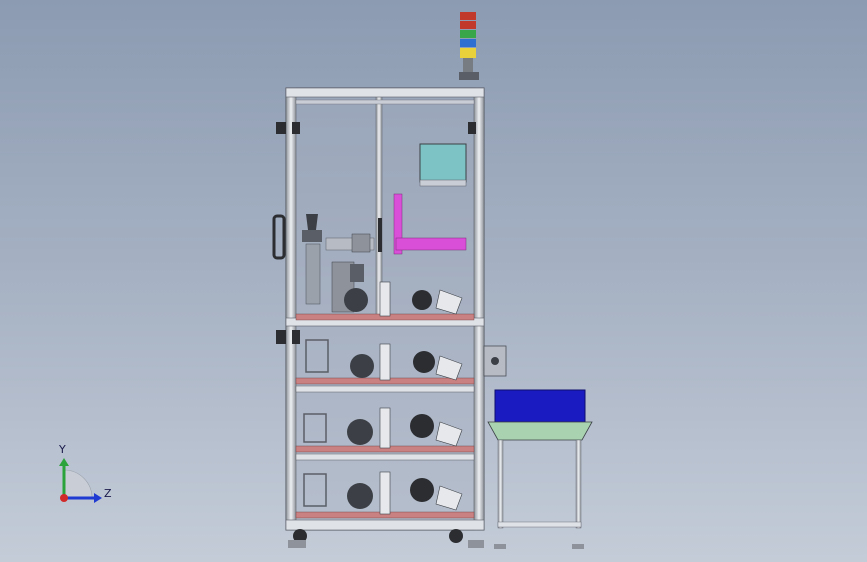 This screenshot has width=867, height=562. I want to click on frame-top-rail, so click(385, 92).